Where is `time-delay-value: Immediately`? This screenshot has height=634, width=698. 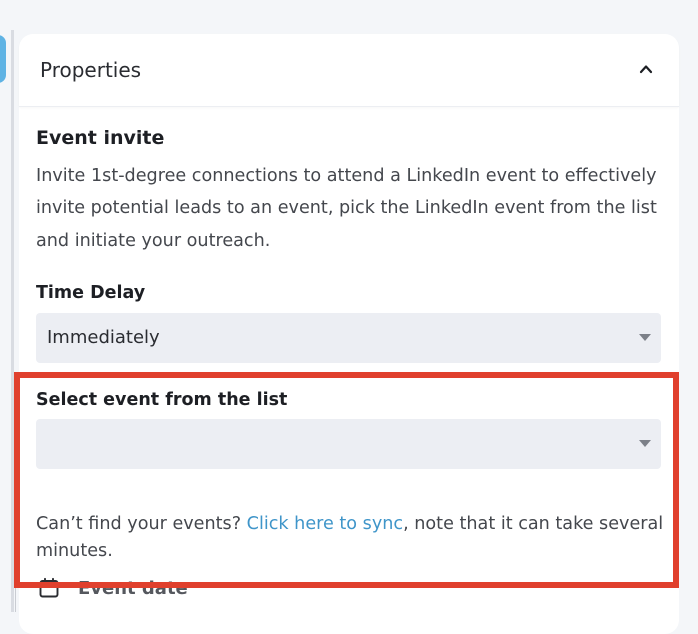
time-delay-value: Immediately is located at coordinates (103, 337).